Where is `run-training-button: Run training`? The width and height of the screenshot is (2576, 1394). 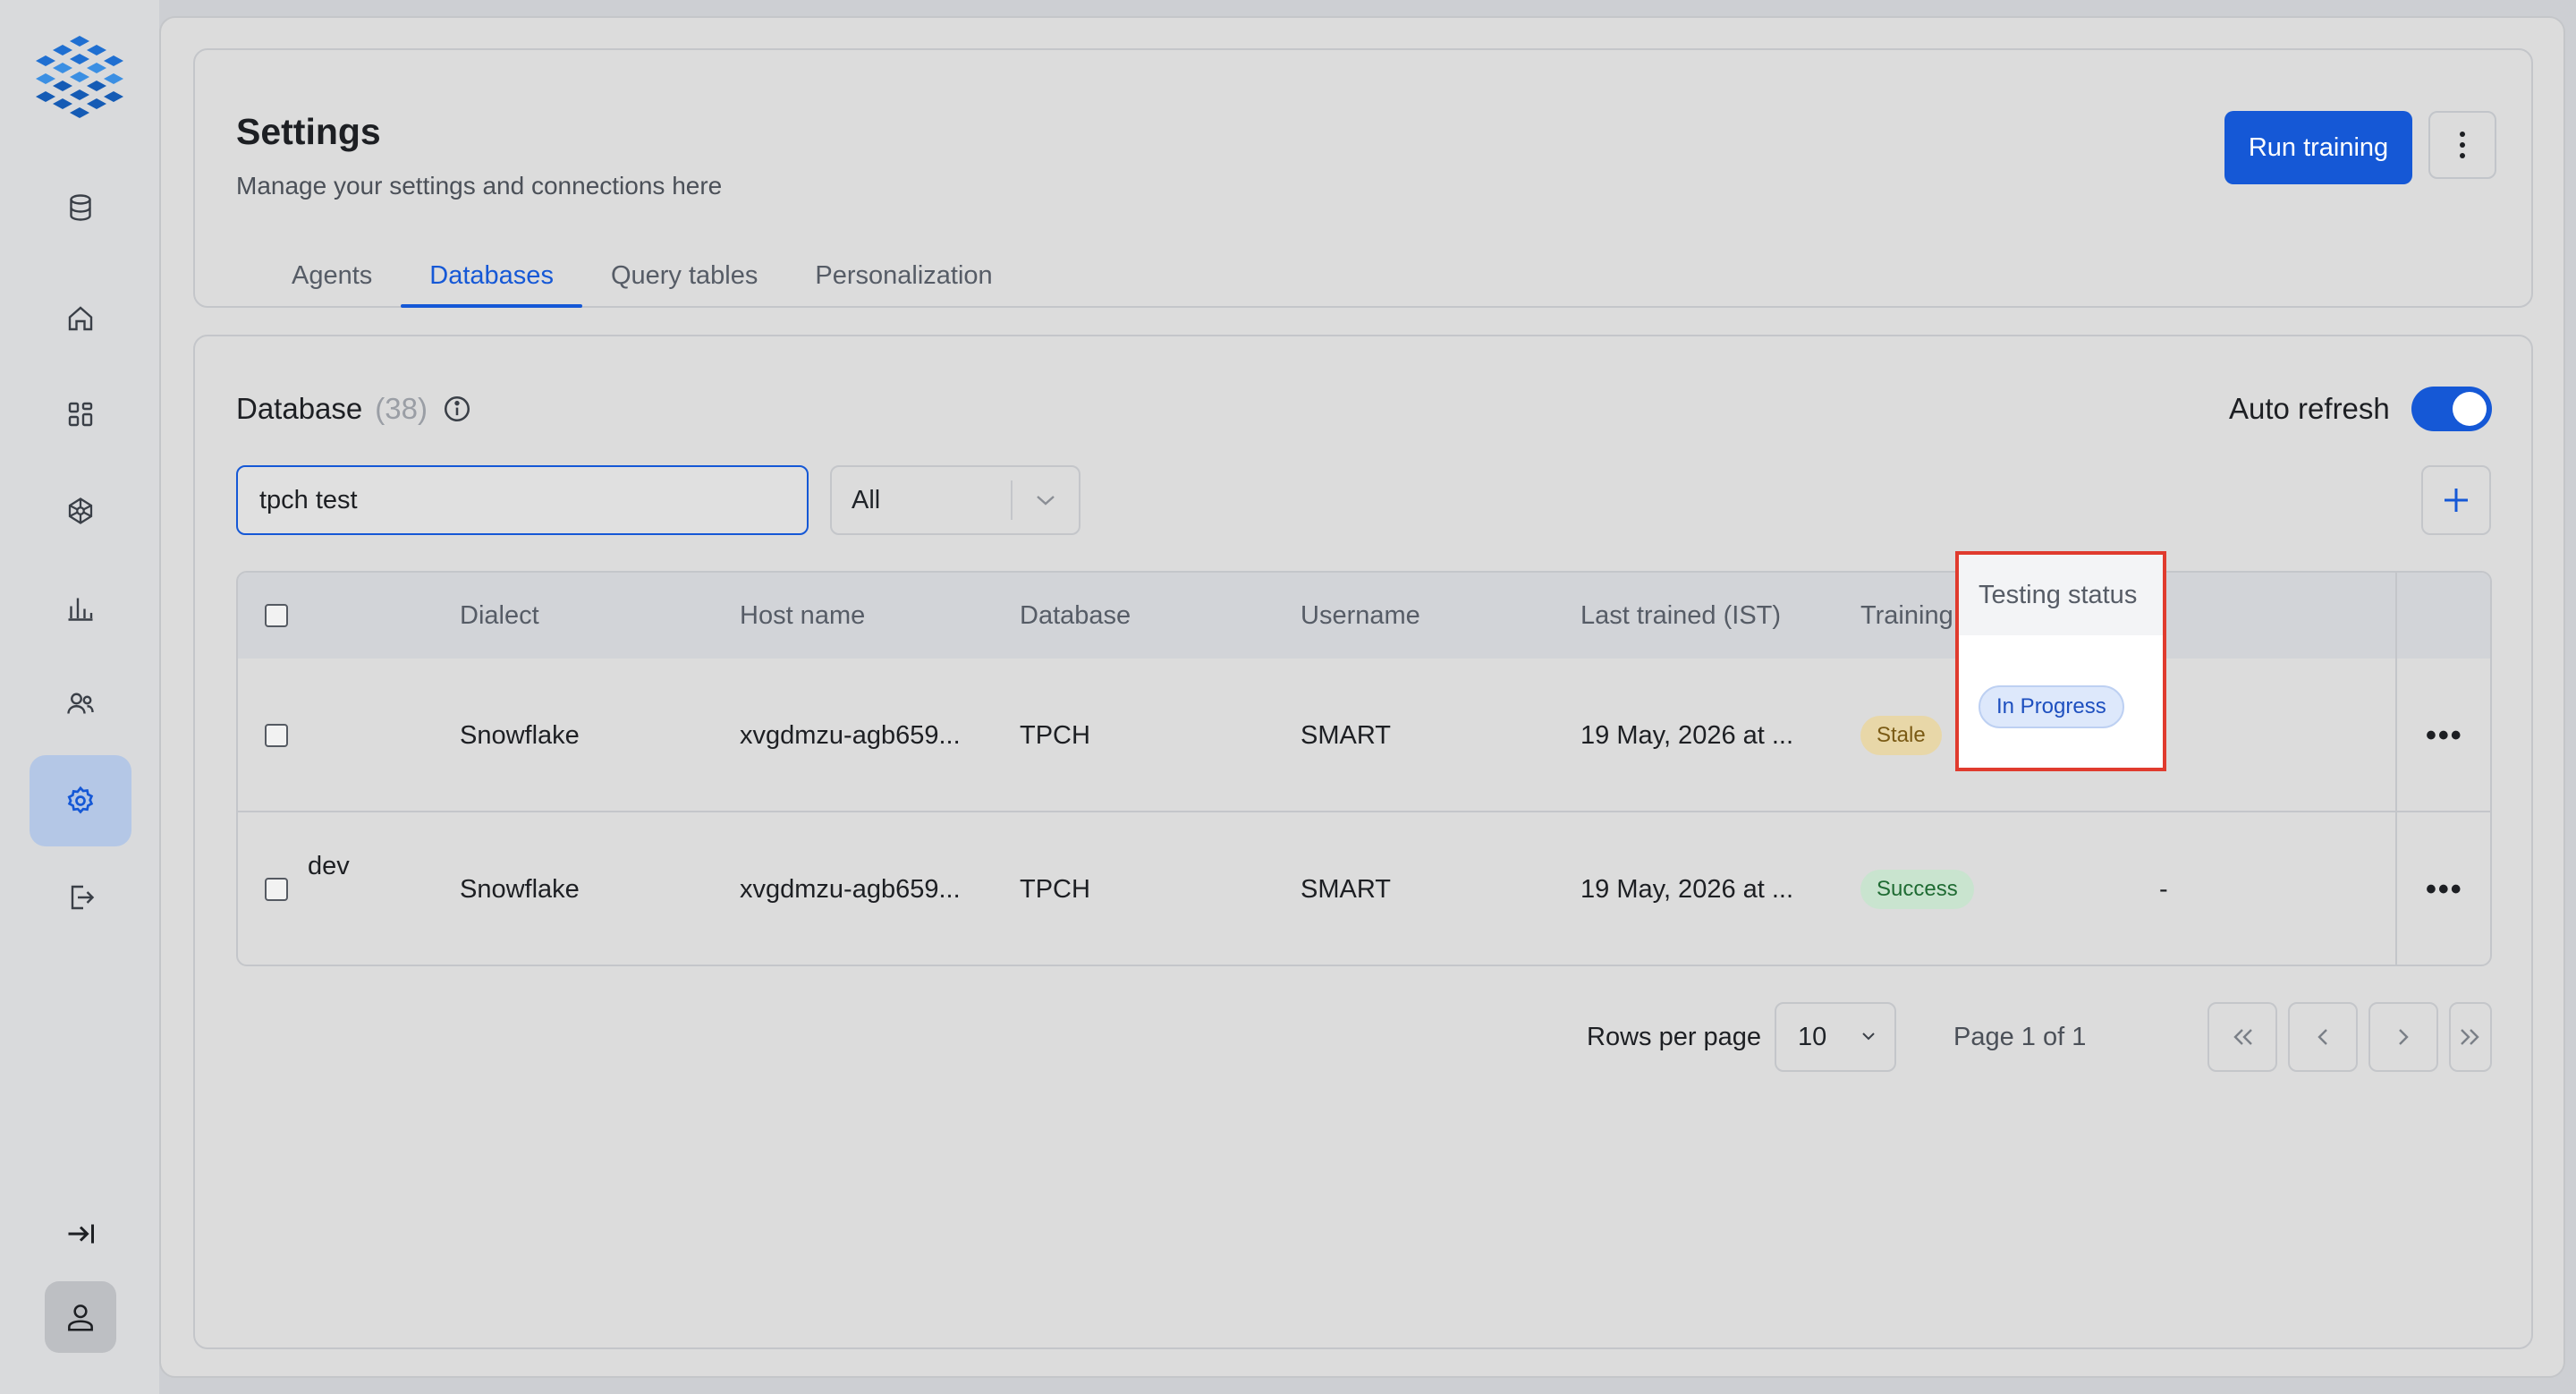
run-training-button: Run training is located at coordinates (2318, 147).